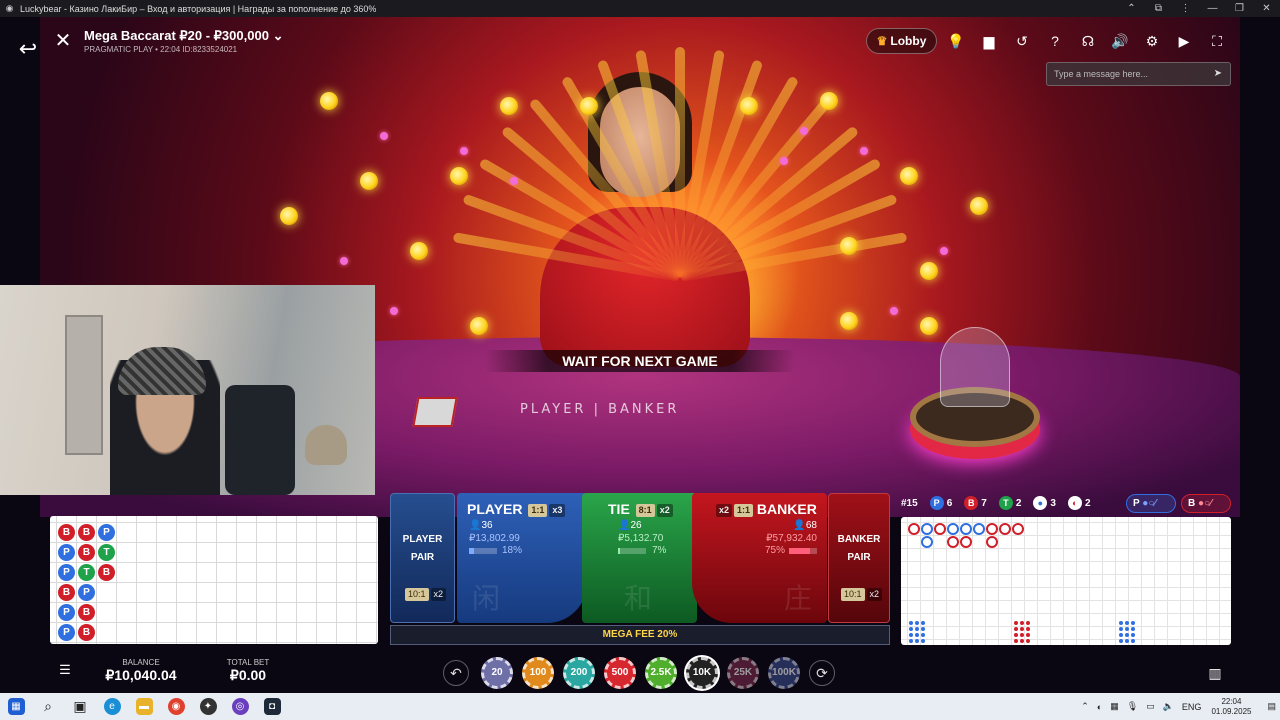  I want to click on statistics-icon: ▥, so click(1215, 673).